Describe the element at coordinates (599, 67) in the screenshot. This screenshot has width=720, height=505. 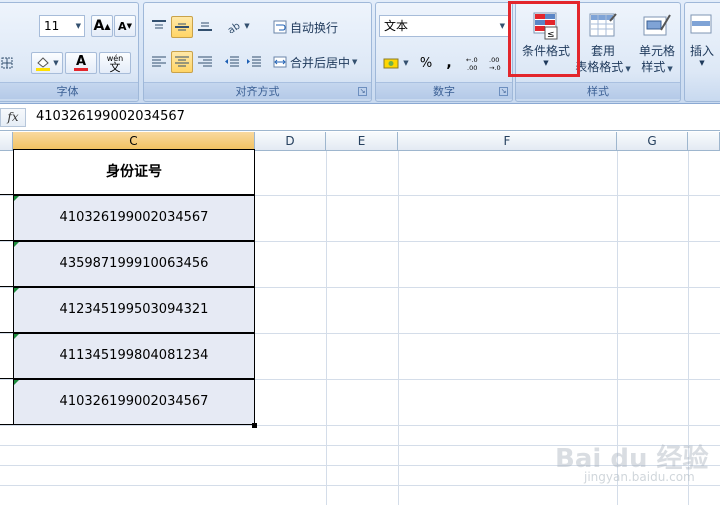
I see `format-as-table-label-2-text: 表格格式` at that location.